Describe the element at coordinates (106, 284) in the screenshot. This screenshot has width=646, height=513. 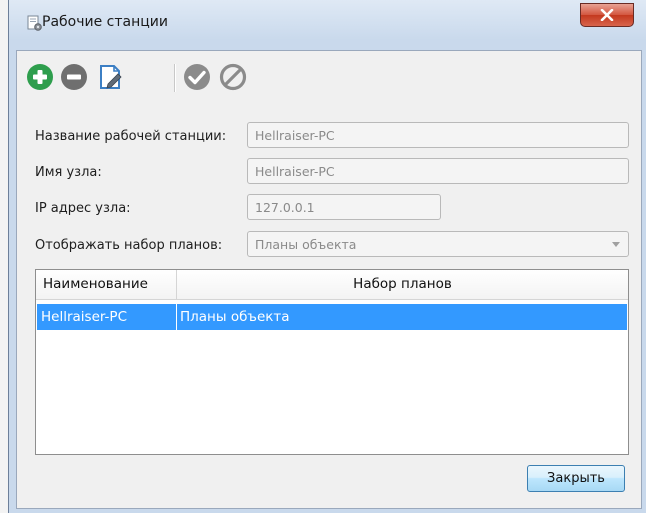
I see `column-header-name: Наименование` at that location.